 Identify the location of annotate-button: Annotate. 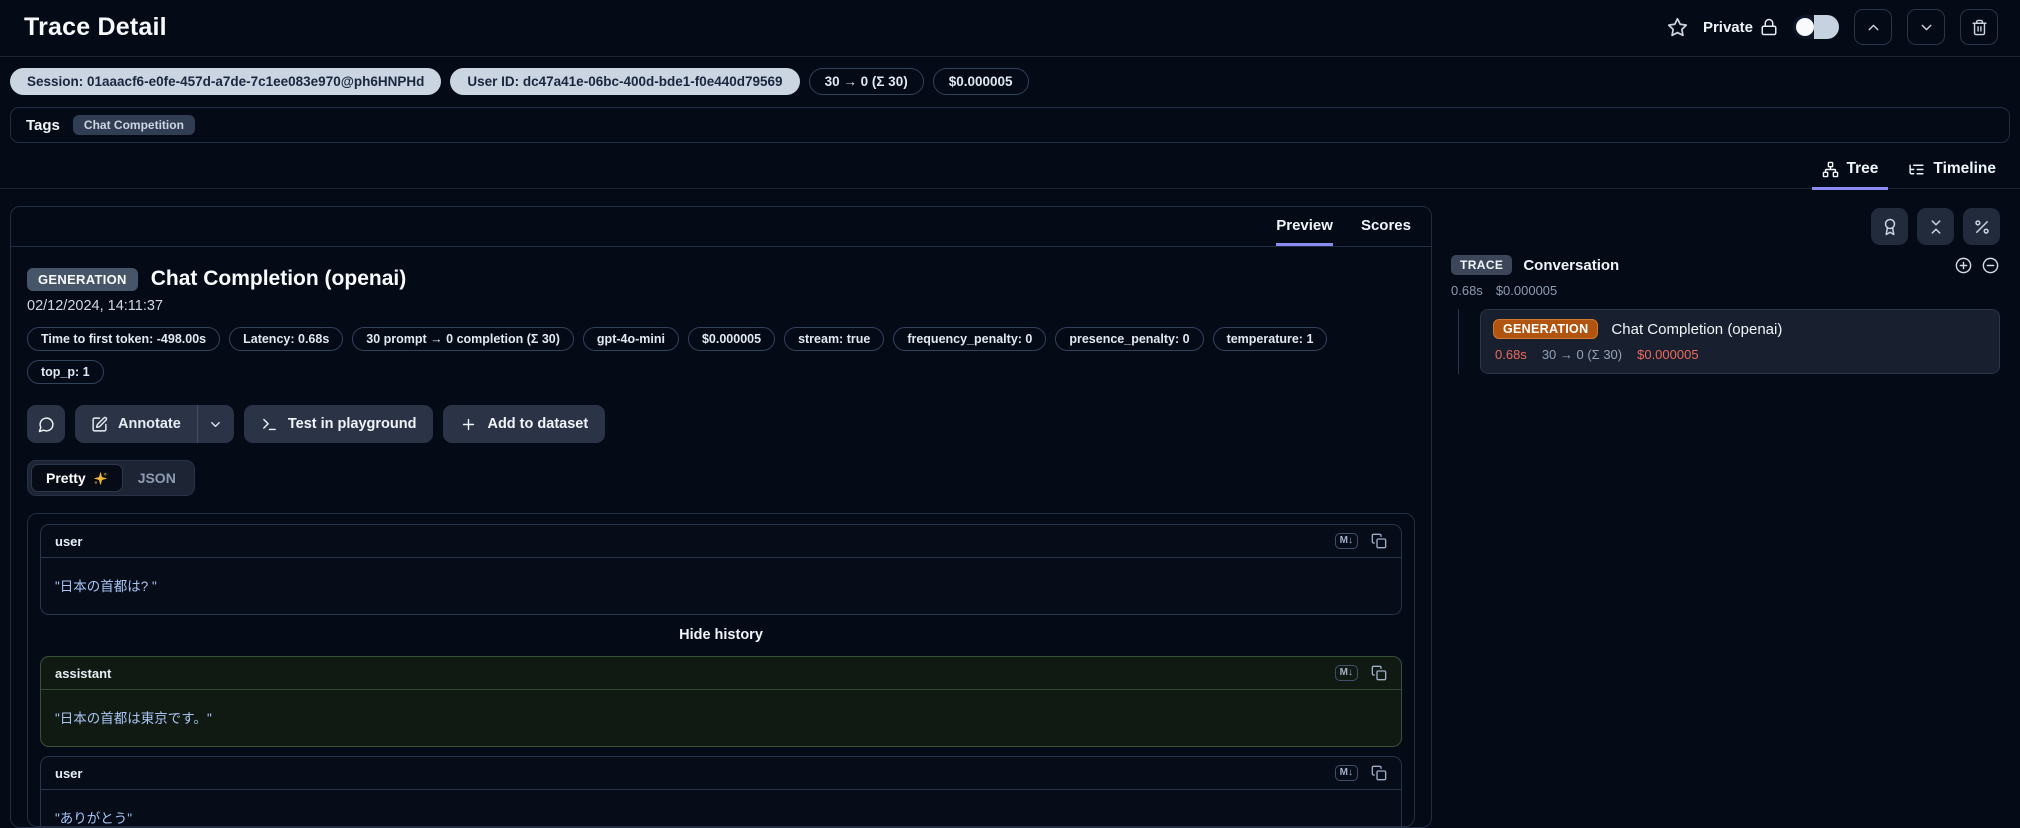
(154, 424).